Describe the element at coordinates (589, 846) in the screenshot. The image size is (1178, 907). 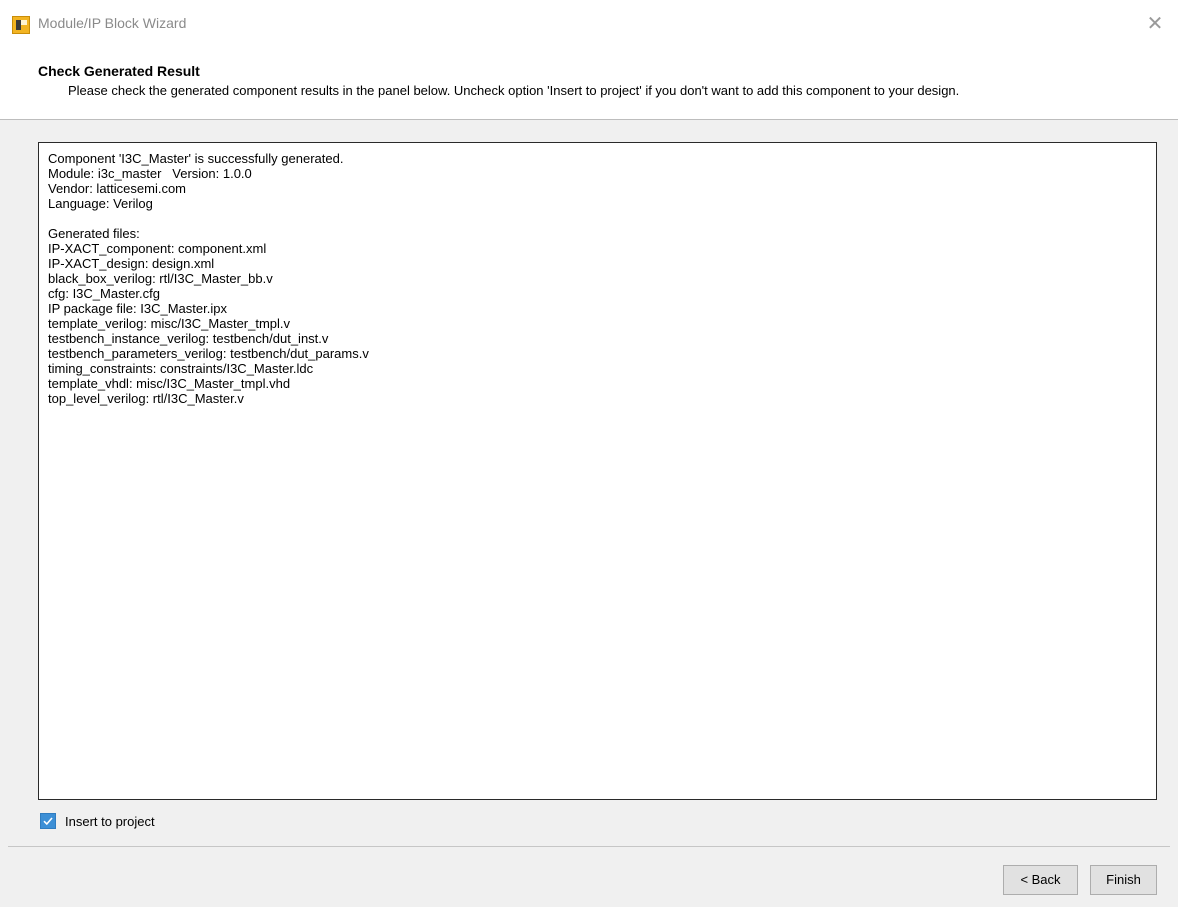
I see `footer-divider` at that location.